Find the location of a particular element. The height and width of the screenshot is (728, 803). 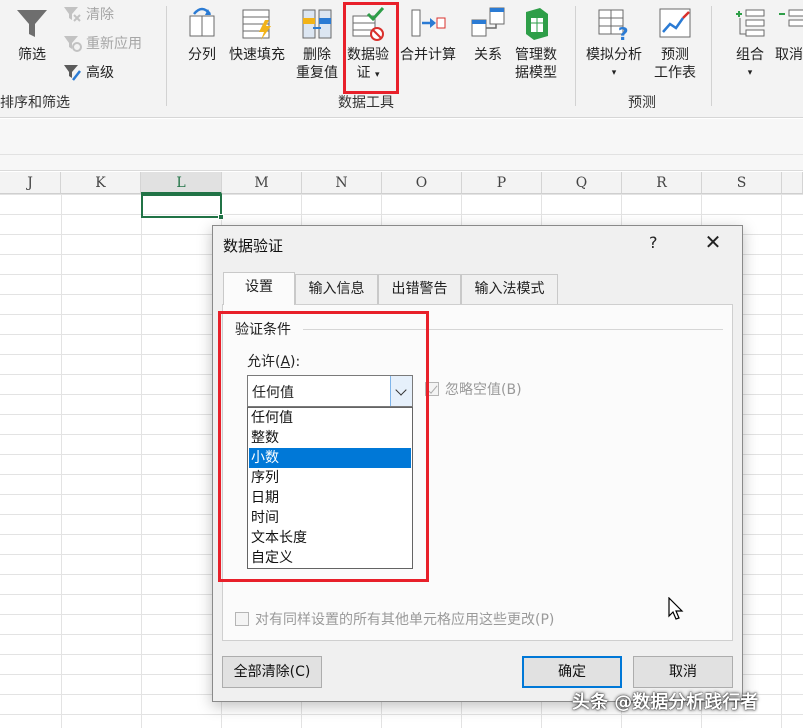

ribbon-highlight-box is located at coordinates (371, 48).